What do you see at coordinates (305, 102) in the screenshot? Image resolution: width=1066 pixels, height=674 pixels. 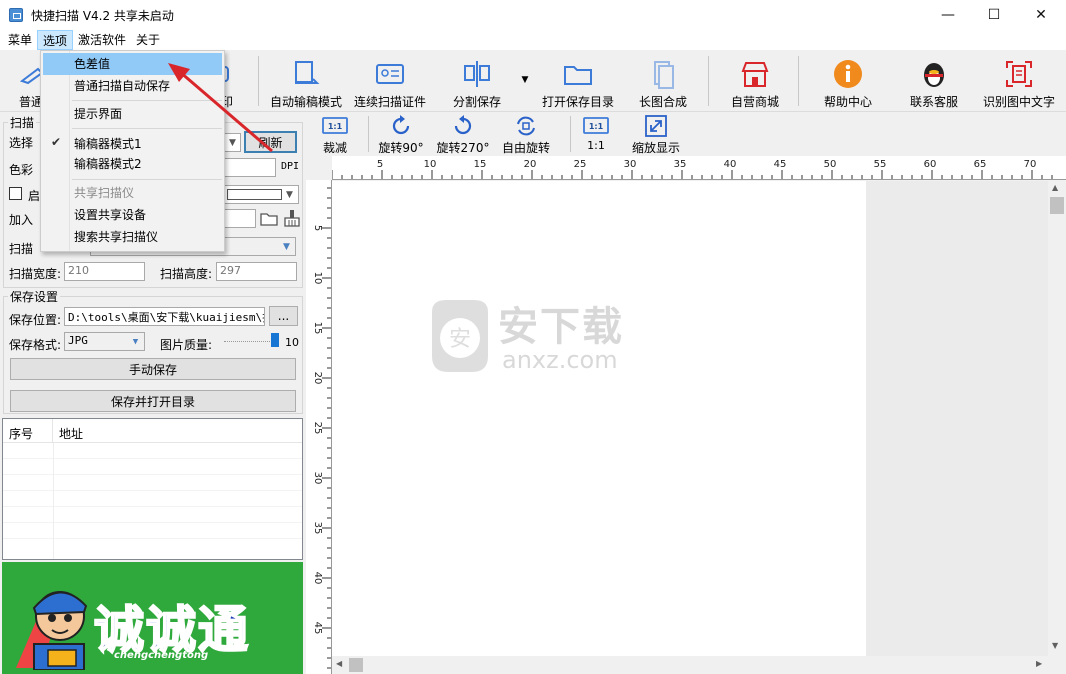 I see `auto-feeder-label: 自动输稿模式` at bounding box center [305, 102].